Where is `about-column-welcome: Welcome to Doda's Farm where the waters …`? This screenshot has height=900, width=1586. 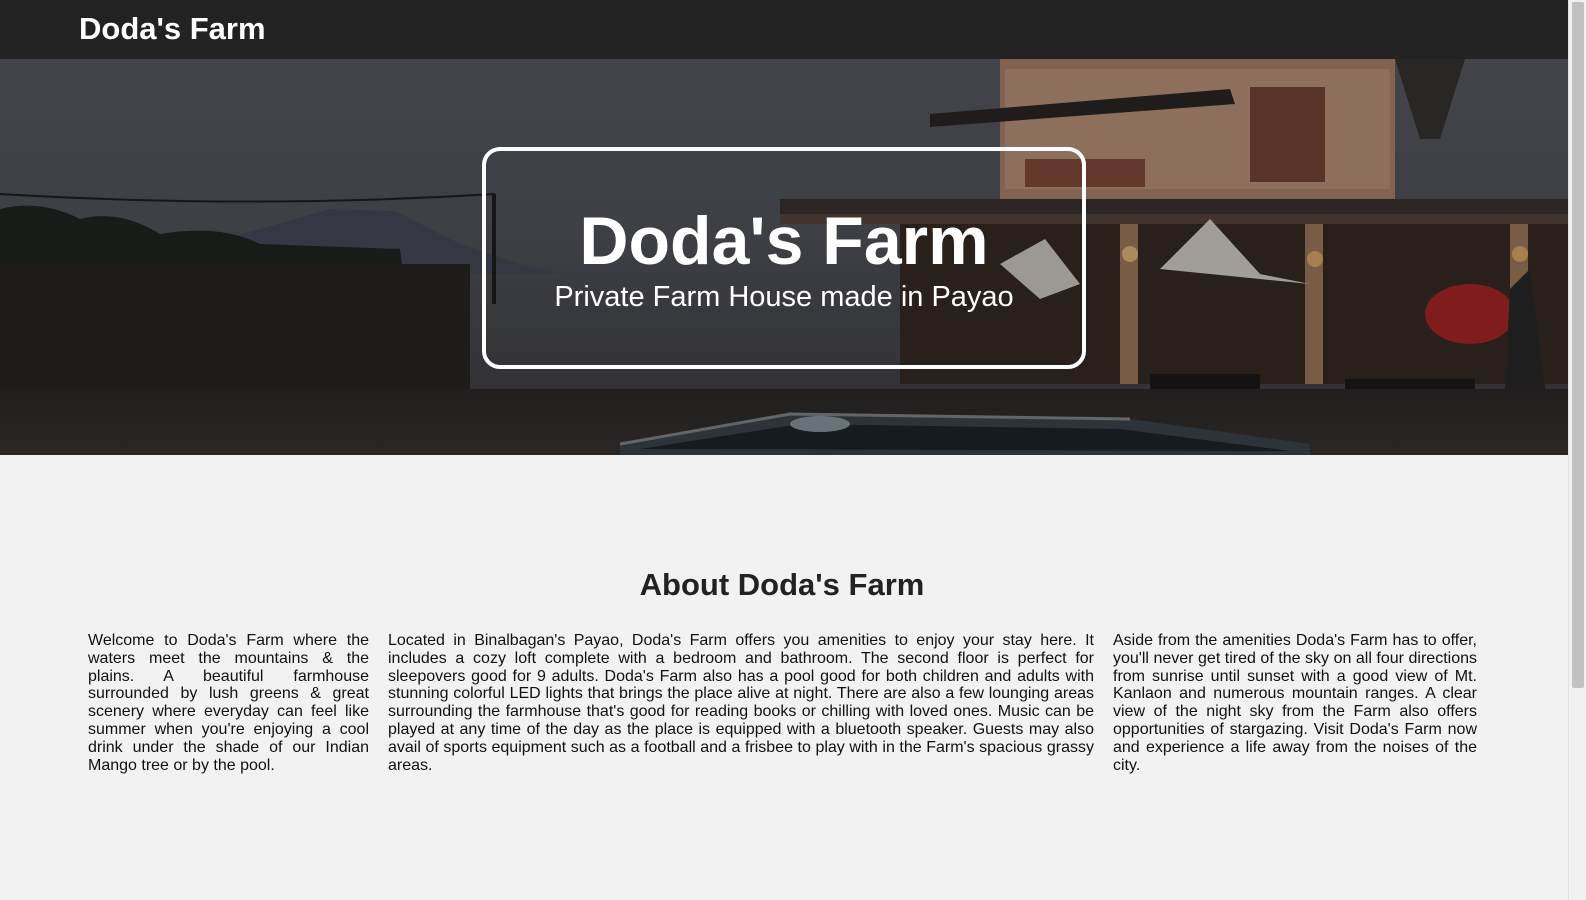 about-column-welcome: Welcome to Doda's Farm where the waters … is located at coordinates (228, 703).